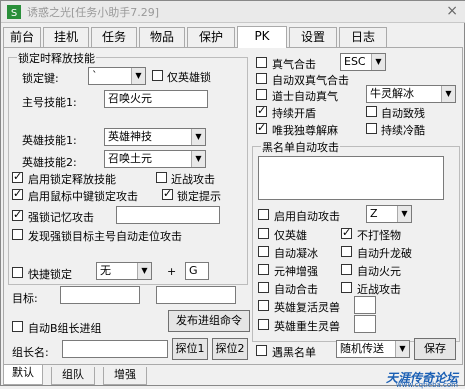  What do you see at coordinates (117, 76) in the screenshot?
I see `lock-key-select: ` ▼` at bounding box center [117, 76].